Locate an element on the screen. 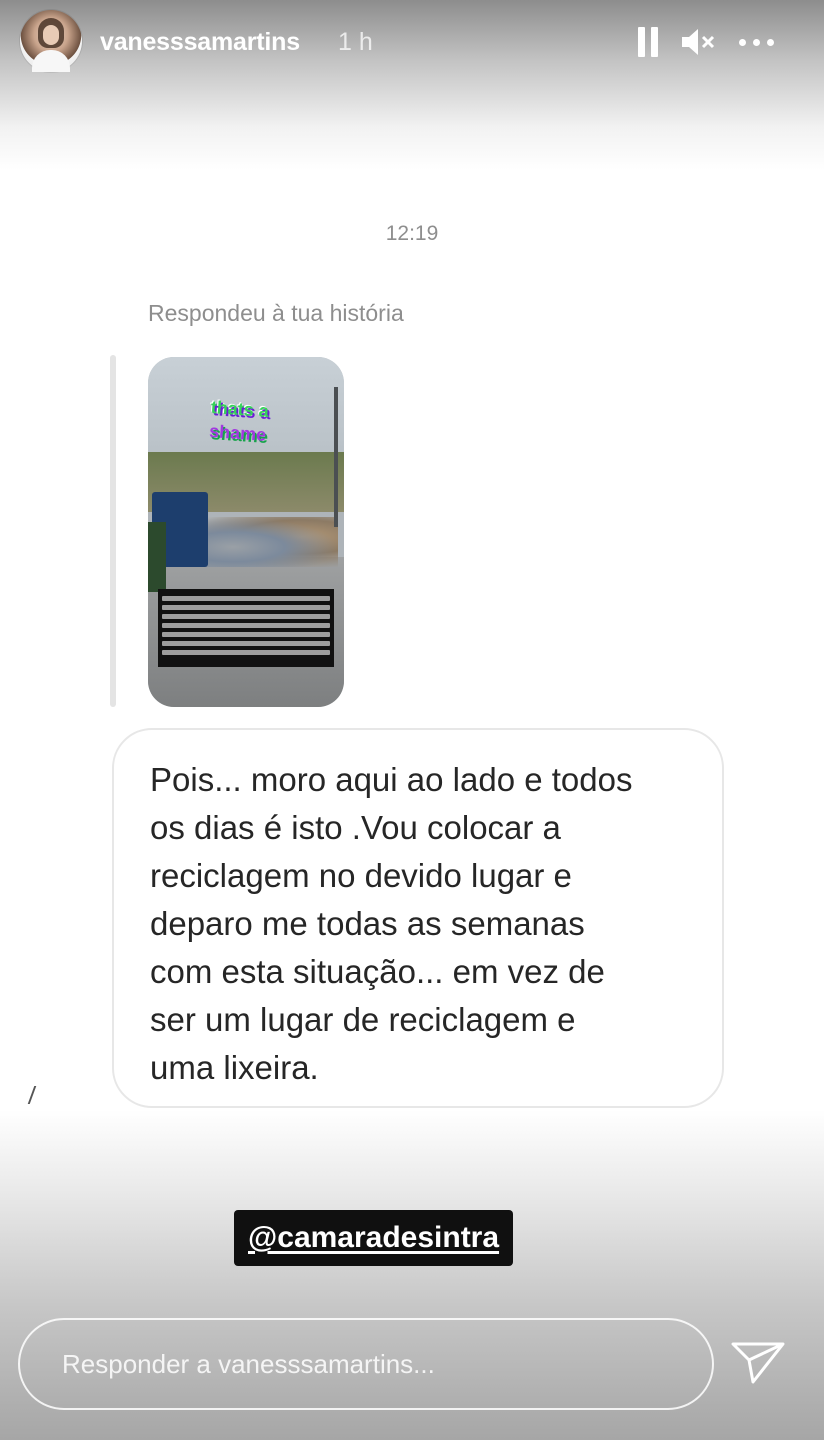 The width and height of the screenshot is (824, 1440). thumbnail-pole is located at coordinates (336, 457).